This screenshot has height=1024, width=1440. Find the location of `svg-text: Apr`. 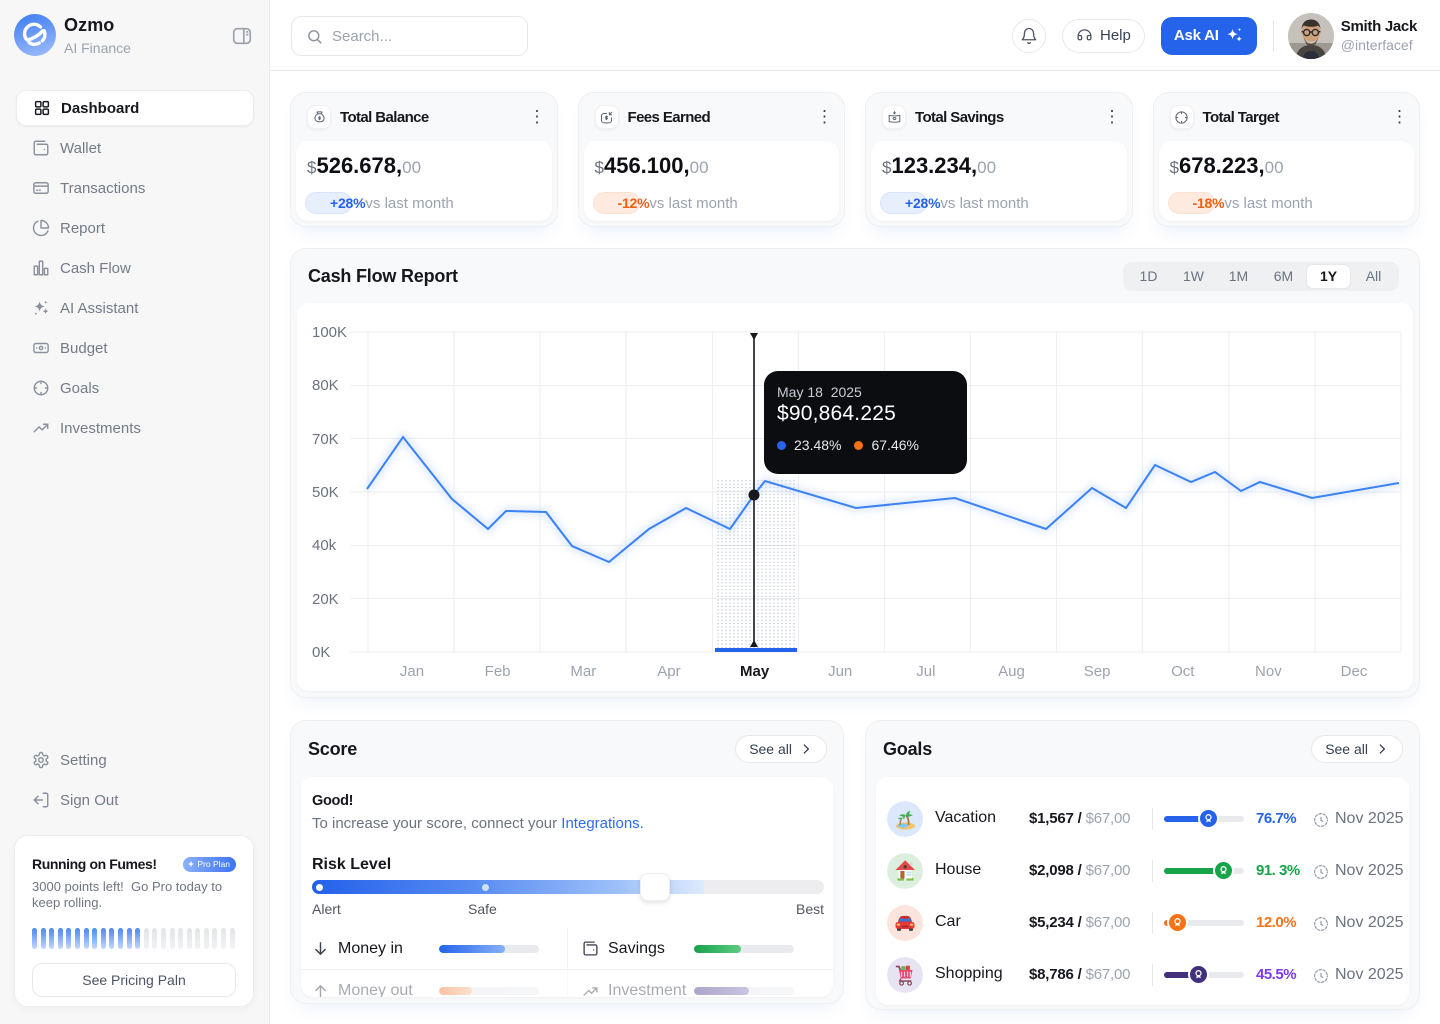

svg-text: Apr is located at coordinates (668, 671).